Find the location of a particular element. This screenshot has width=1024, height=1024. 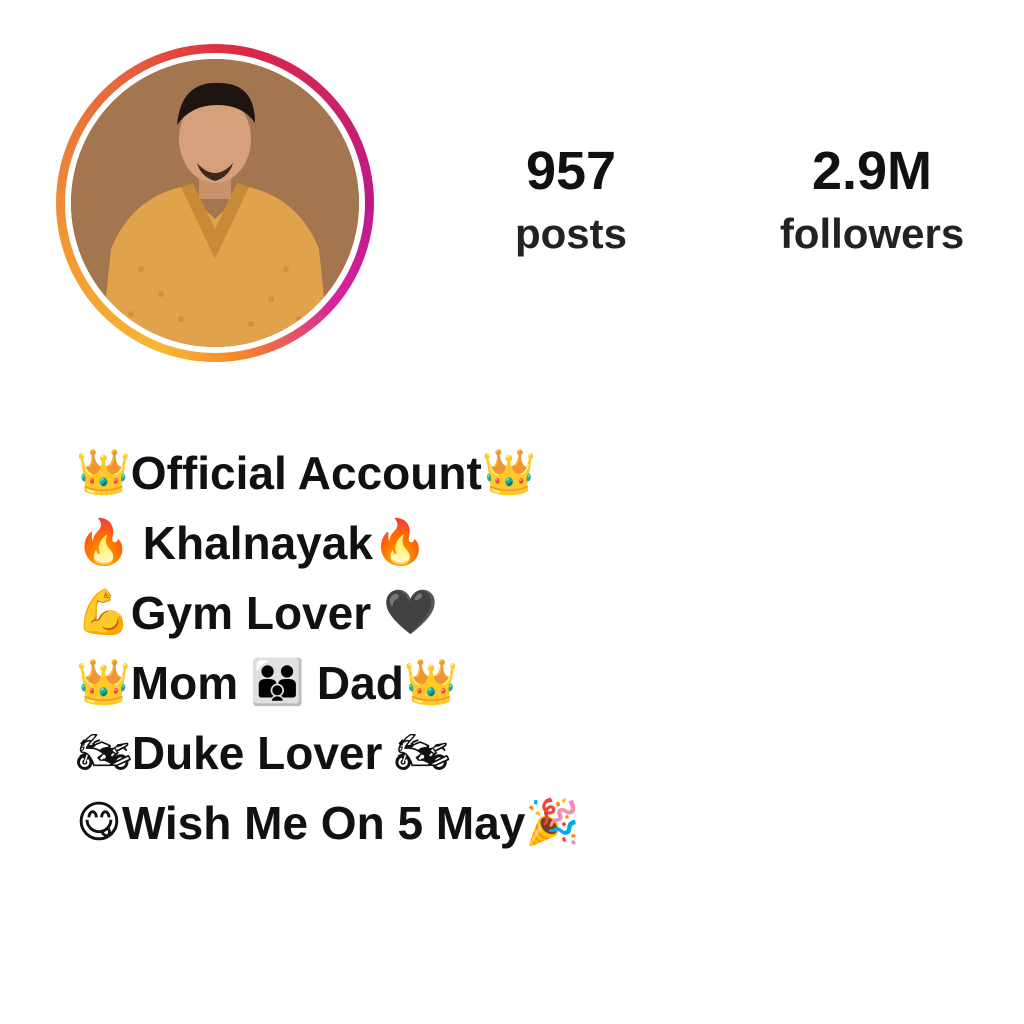

bio-line-gym: 💪 Gym Lover 🖤 is located at coordinates (526, 613).